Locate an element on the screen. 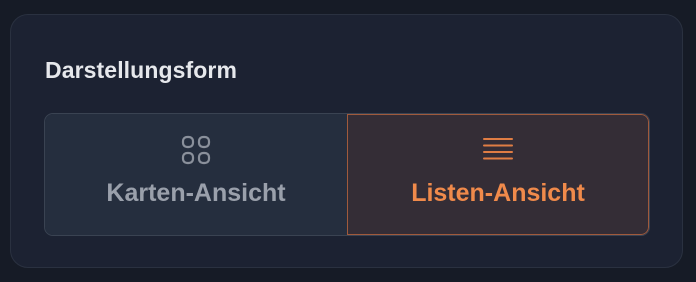  card-view-label: Karten-Ansicht is located at coordinates (196, 193).